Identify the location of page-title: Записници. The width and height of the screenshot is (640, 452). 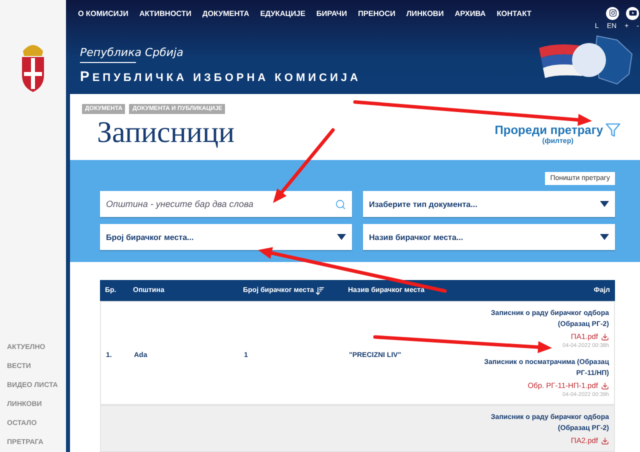
(166, 133).